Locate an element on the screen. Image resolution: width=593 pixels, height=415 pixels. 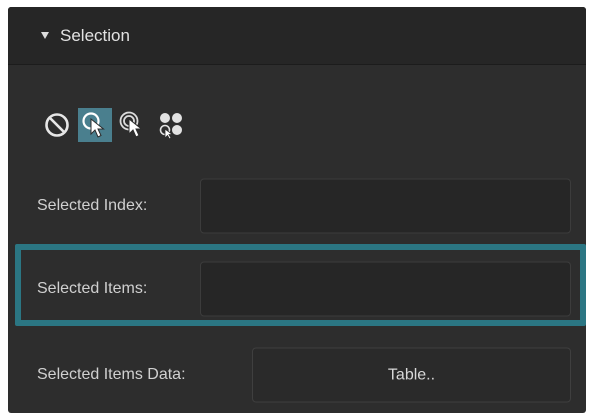
selected-items-data-row: Selected Items Data: Table.. is located at coordinates (297, 375).